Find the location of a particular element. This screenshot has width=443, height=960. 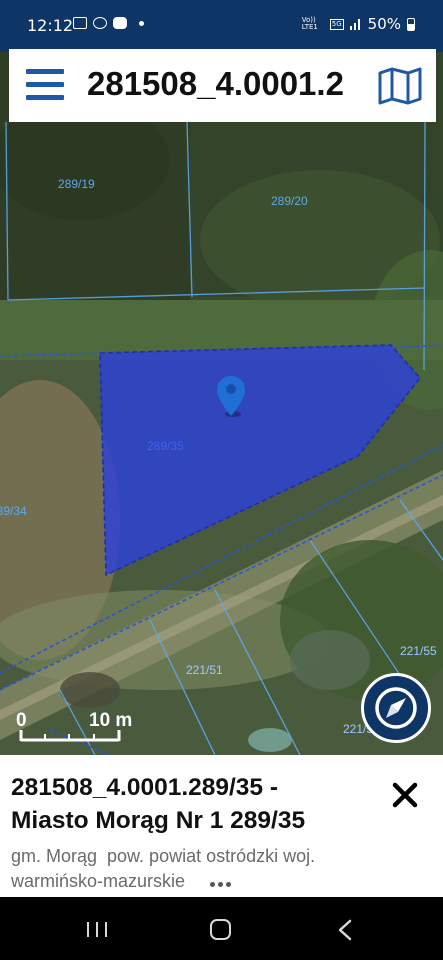

chat-icon is located at coordinates (100, 23).